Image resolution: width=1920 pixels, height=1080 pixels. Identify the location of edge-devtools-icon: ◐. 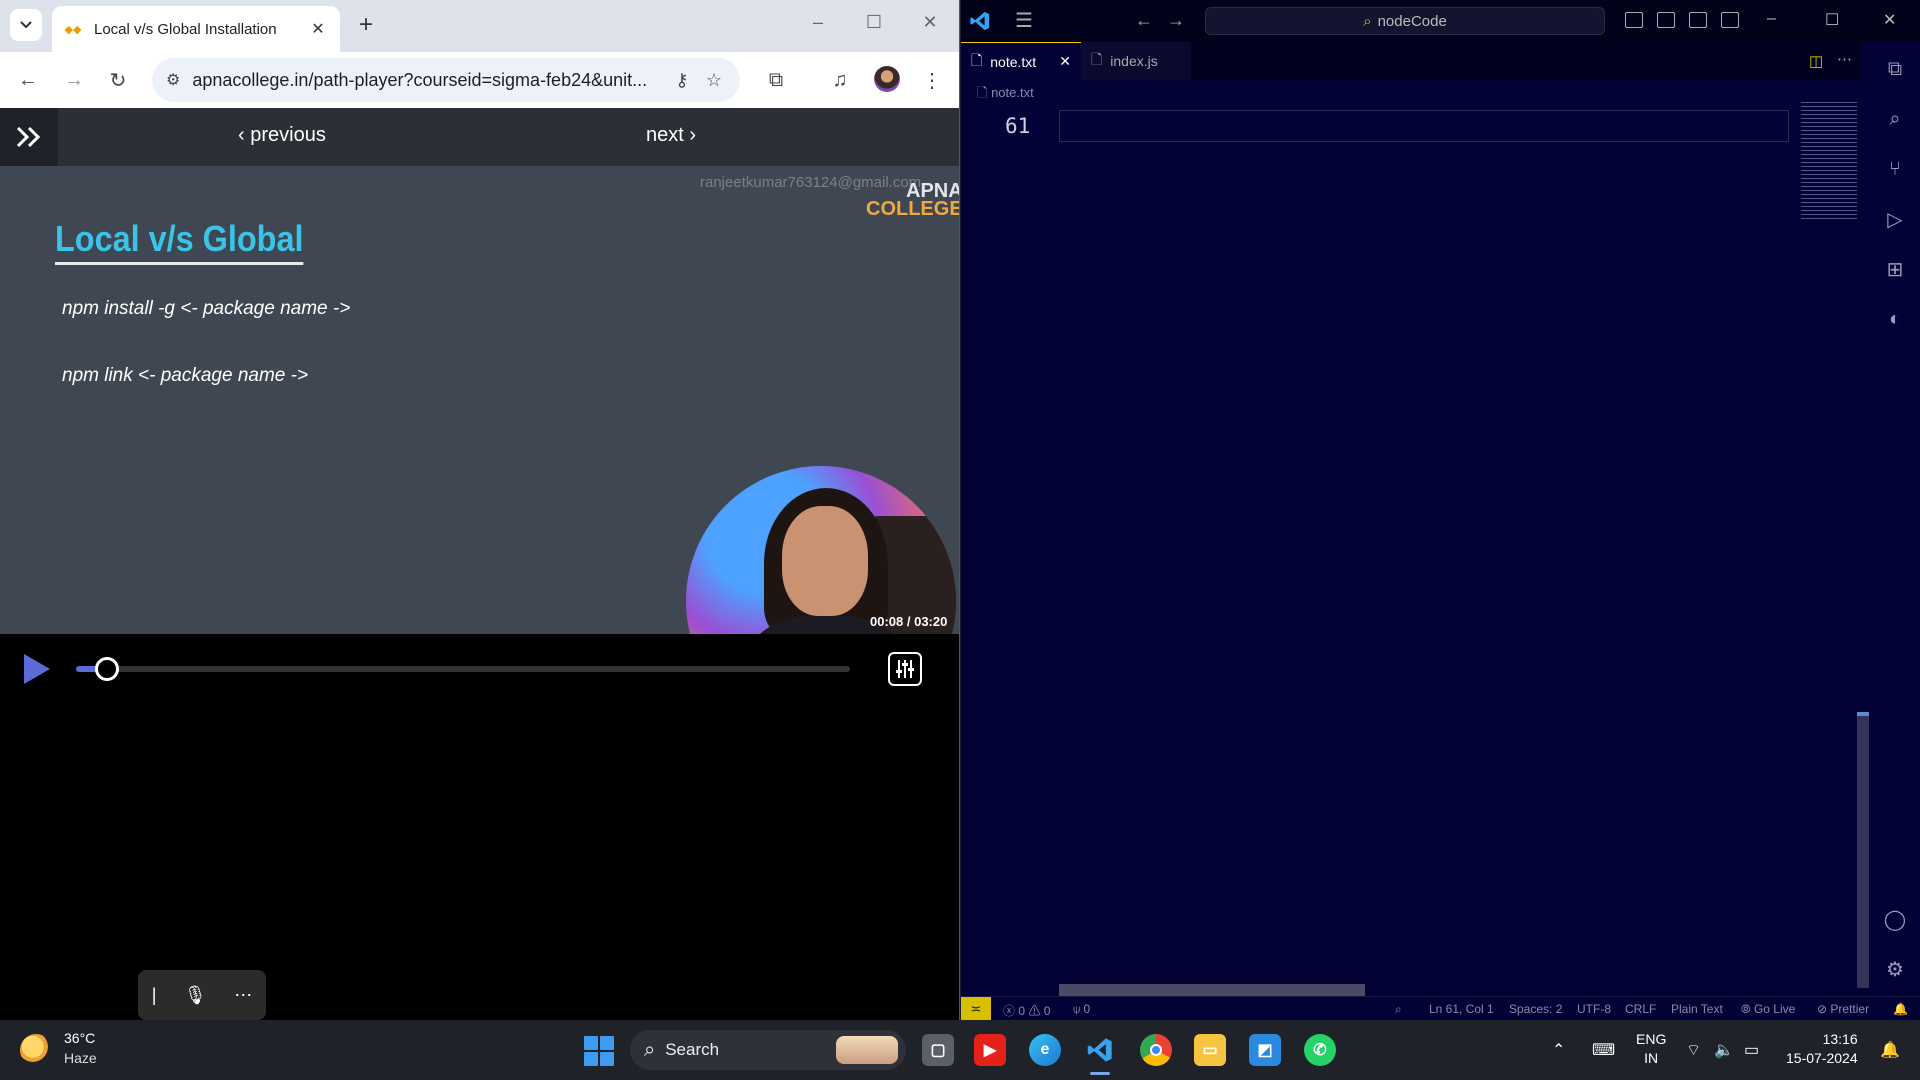
(1895, 319).